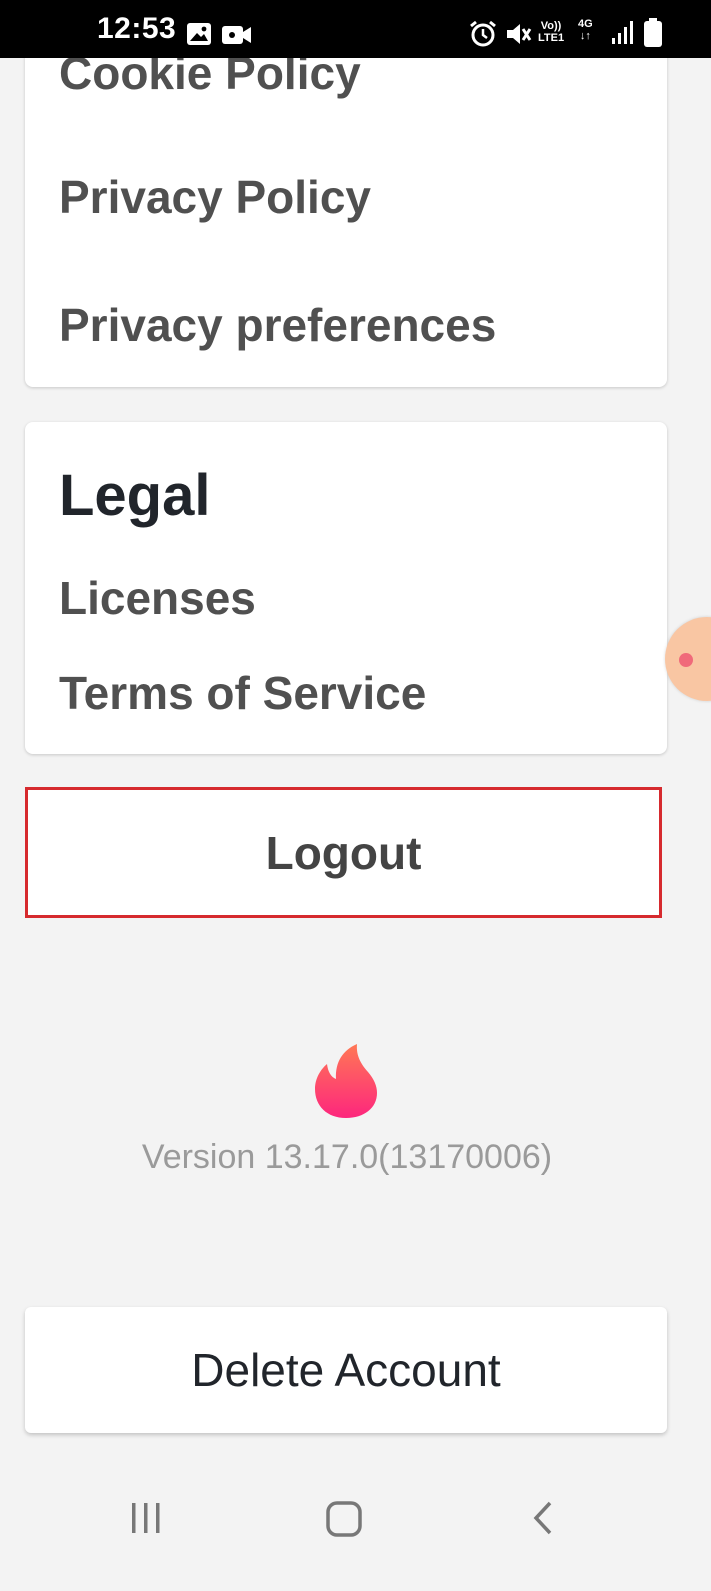 The image size is (711, 1591). I want to click on volte-text: Vo)), so click(551, 26).